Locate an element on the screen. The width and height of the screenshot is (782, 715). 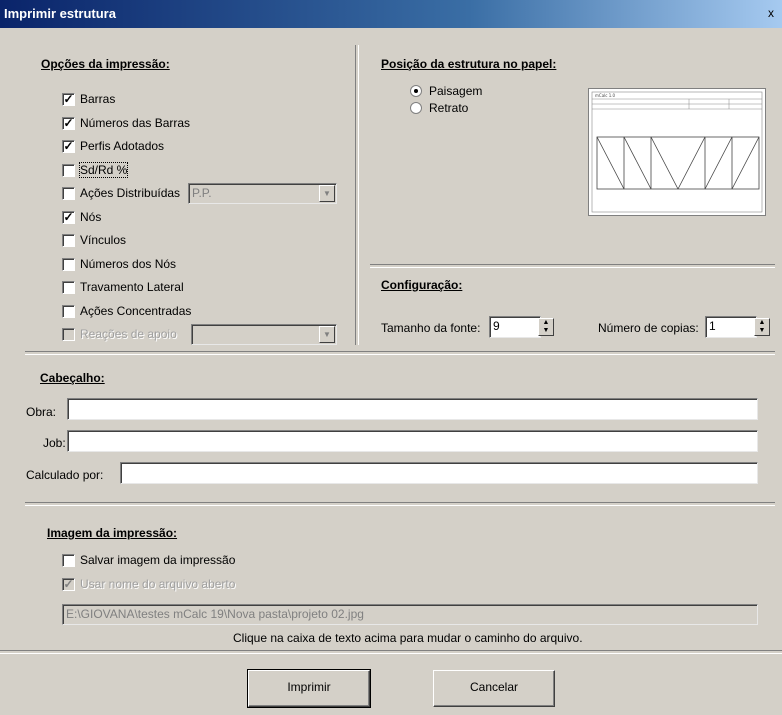
print-option-select: P.P. is located at coordinates (262, 193).